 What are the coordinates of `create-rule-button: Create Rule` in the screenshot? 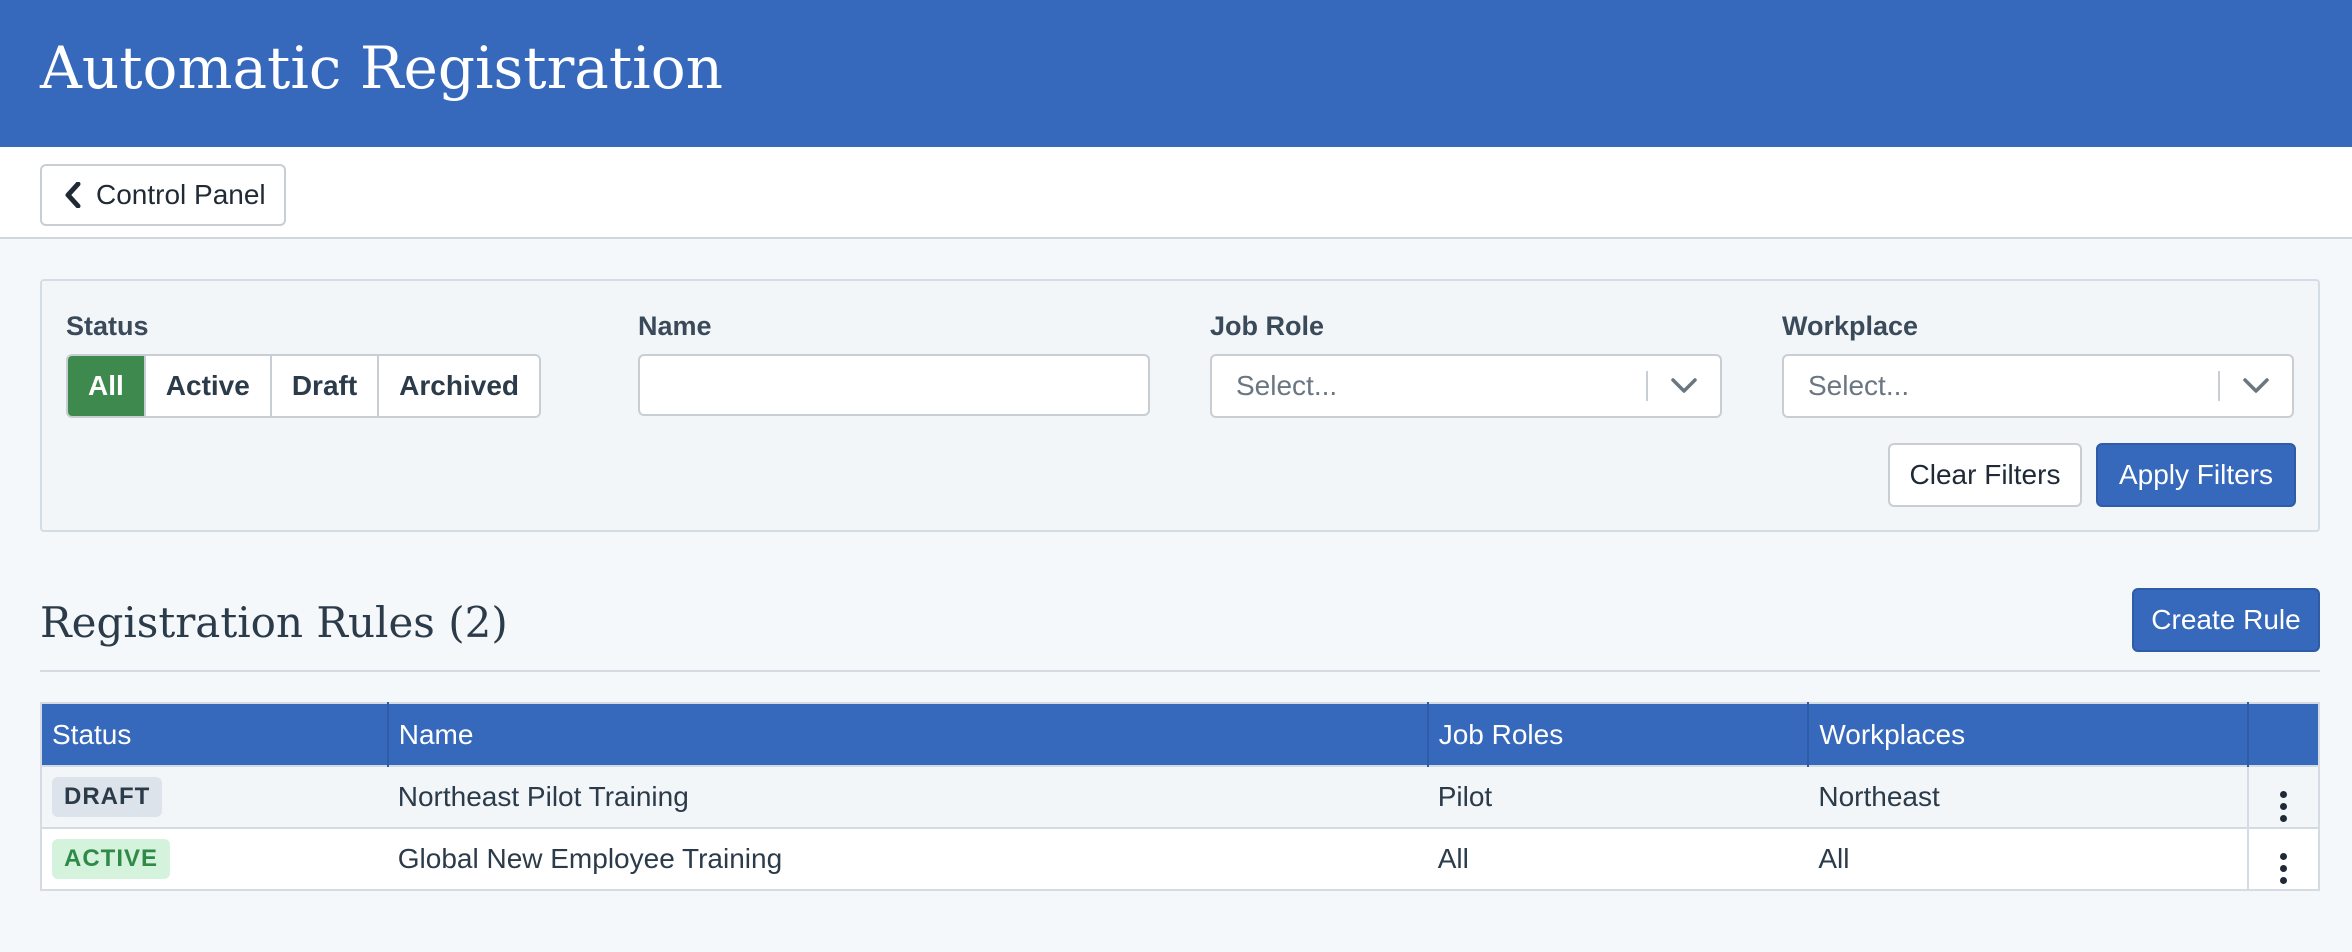 It's located at (2226, 620).